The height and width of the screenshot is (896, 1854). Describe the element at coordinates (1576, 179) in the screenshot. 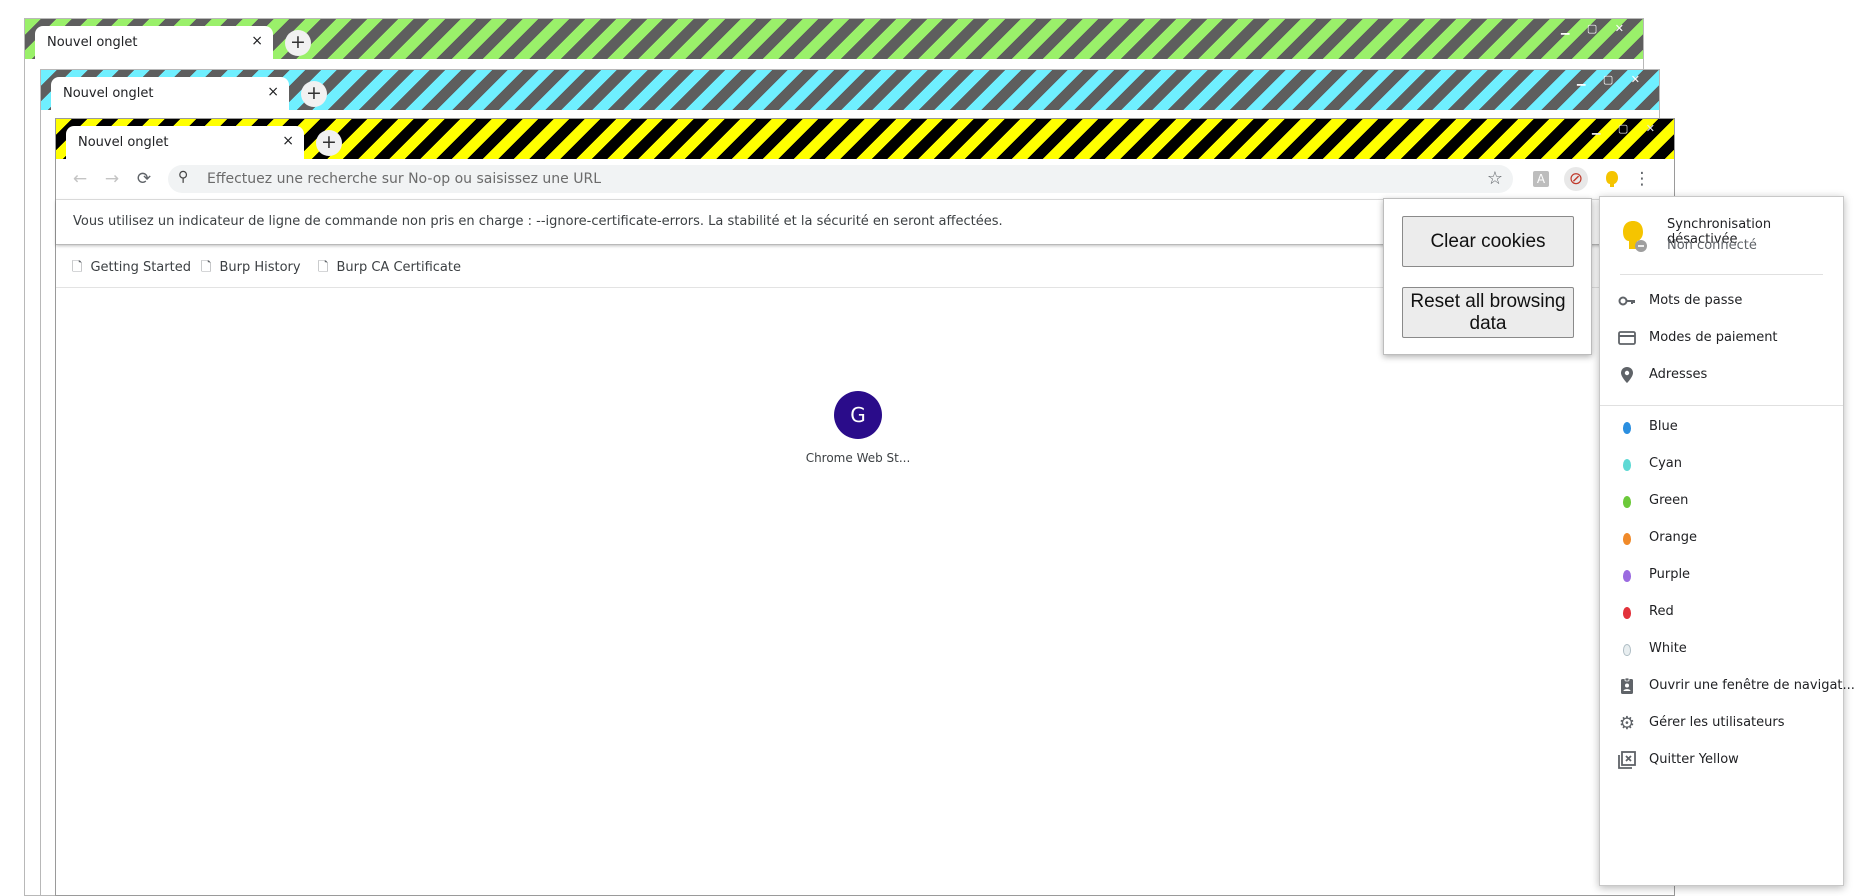

I see `block-extension-icon: ⊘` at that location.